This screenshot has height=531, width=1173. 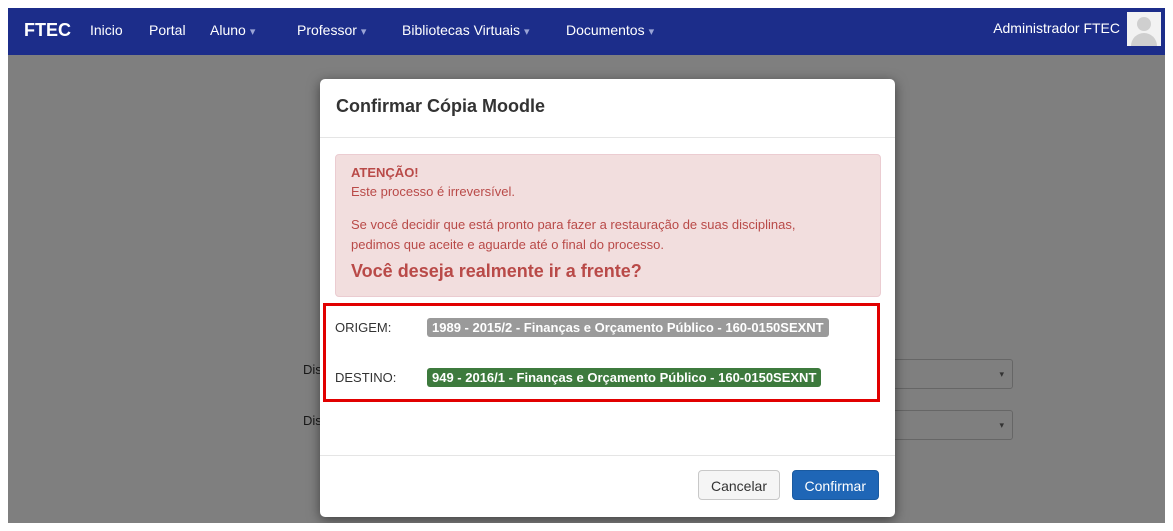 What do you see at coordinates (327, 30) in the screenshot?
I see `nav-item-label: Professor` at bounding box center [327, 30].